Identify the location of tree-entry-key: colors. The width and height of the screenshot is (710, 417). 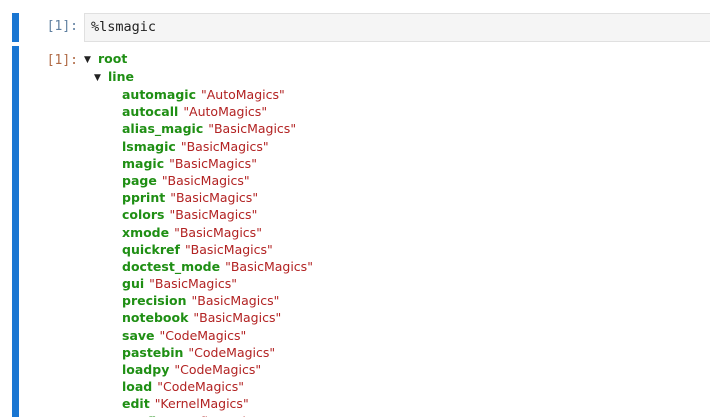
(143, 215).